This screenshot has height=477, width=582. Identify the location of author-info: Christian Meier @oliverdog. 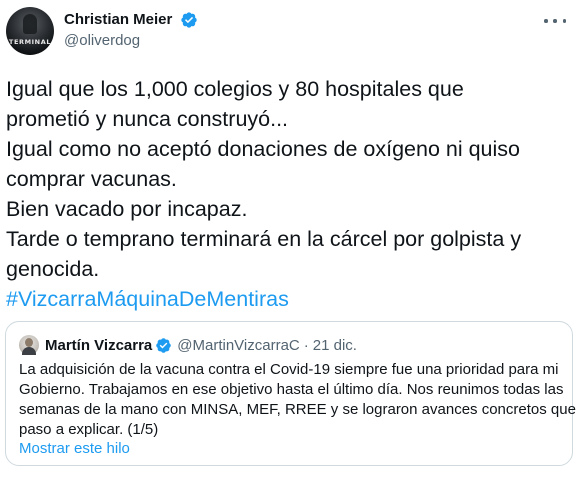
(131, 30).